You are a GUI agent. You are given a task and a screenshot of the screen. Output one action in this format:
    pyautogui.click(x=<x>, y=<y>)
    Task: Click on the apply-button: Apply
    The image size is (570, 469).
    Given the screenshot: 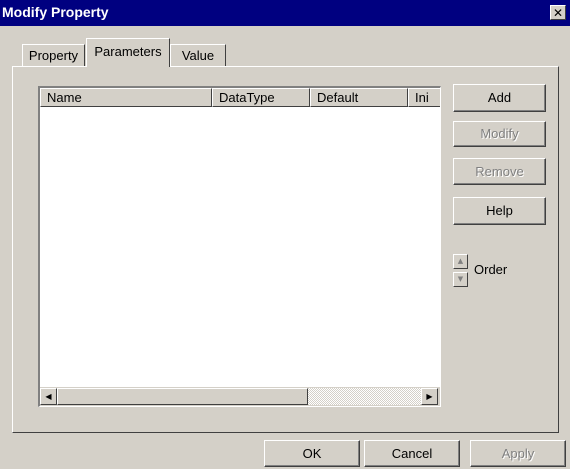 What is the action you would take?
    pyautogui.click(x=518, y=453)
    